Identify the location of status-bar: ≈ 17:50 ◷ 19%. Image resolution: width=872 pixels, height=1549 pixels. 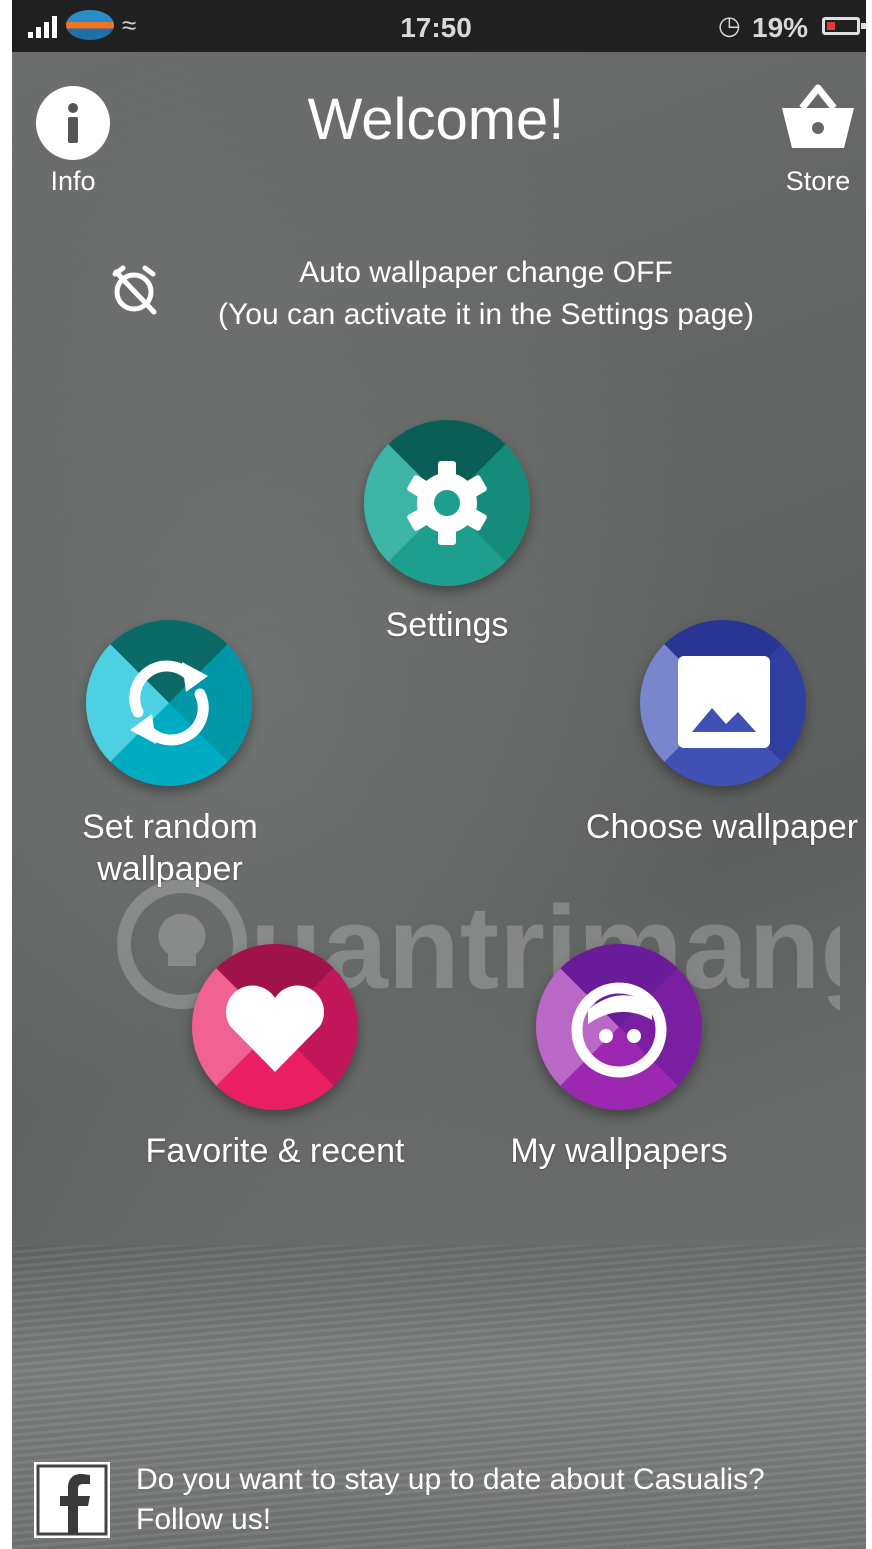
(436, 26).